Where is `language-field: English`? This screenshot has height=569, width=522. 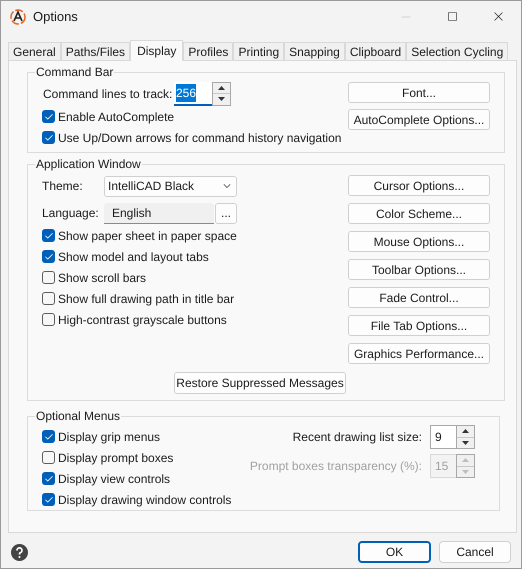
language-field: English is located at coordinates (159, 213).